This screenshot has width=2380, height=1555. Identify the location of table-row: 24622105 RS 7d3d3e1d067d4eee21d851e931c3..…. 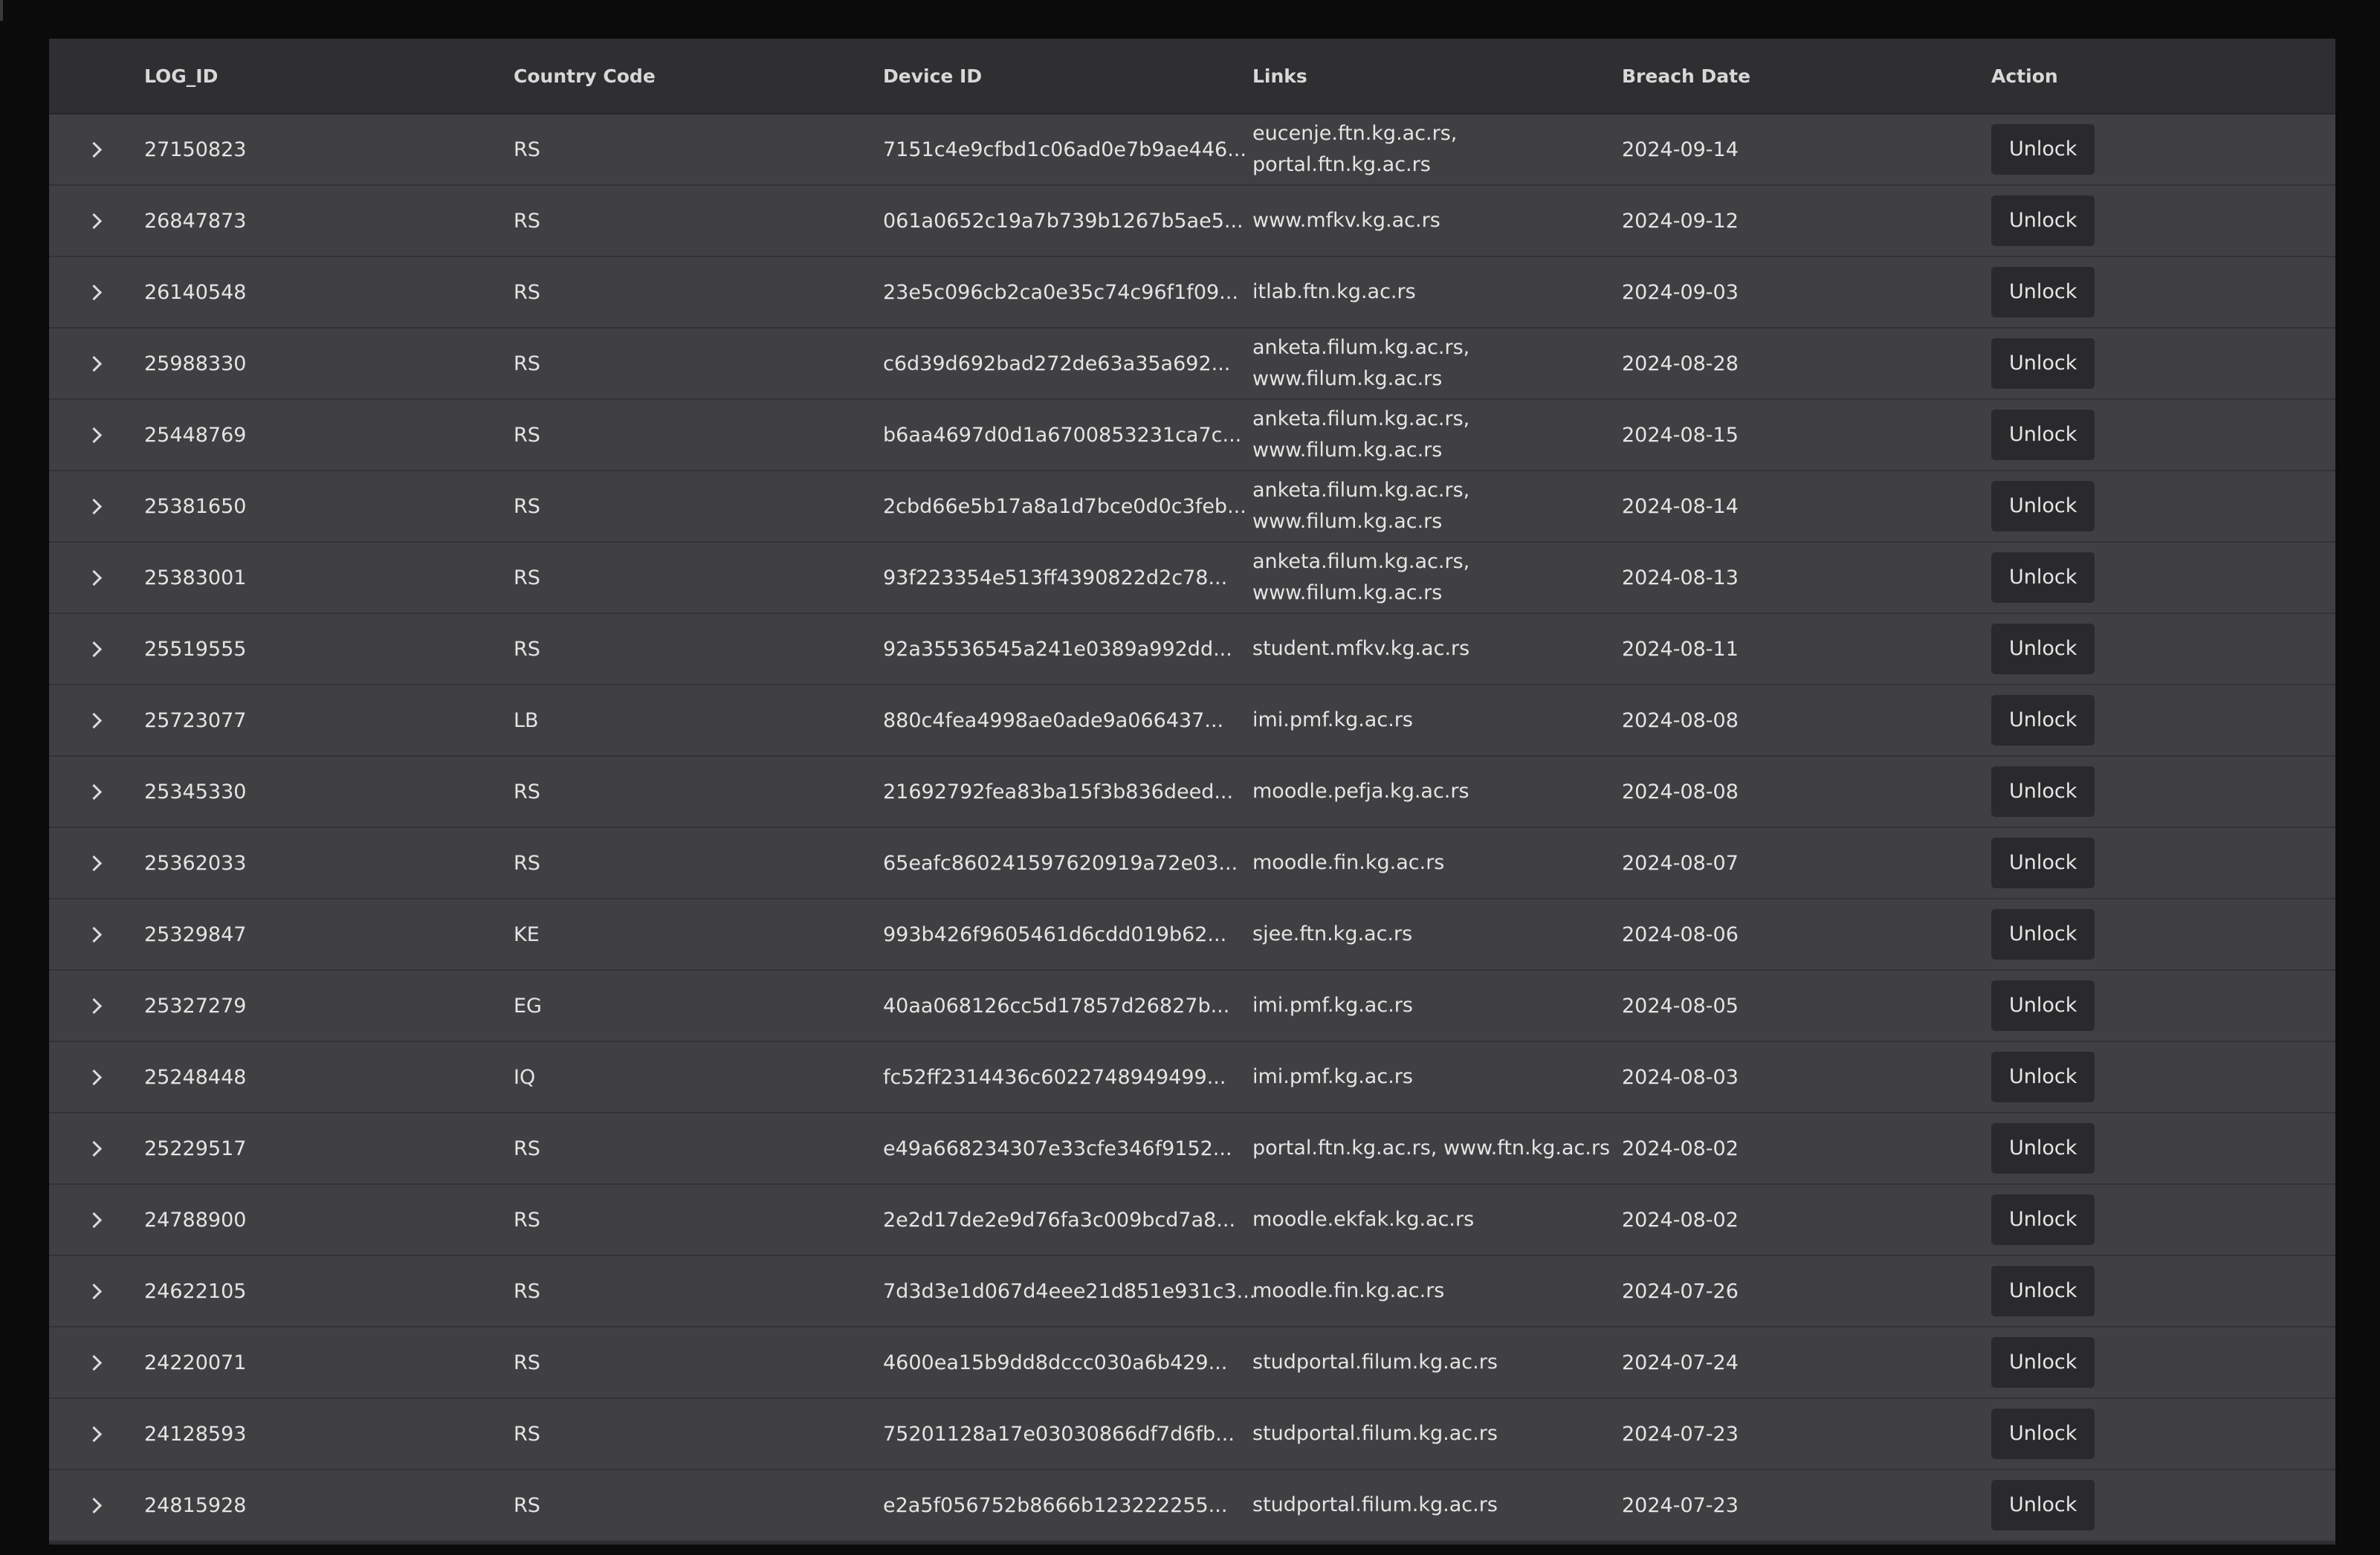
(1192, 1292).